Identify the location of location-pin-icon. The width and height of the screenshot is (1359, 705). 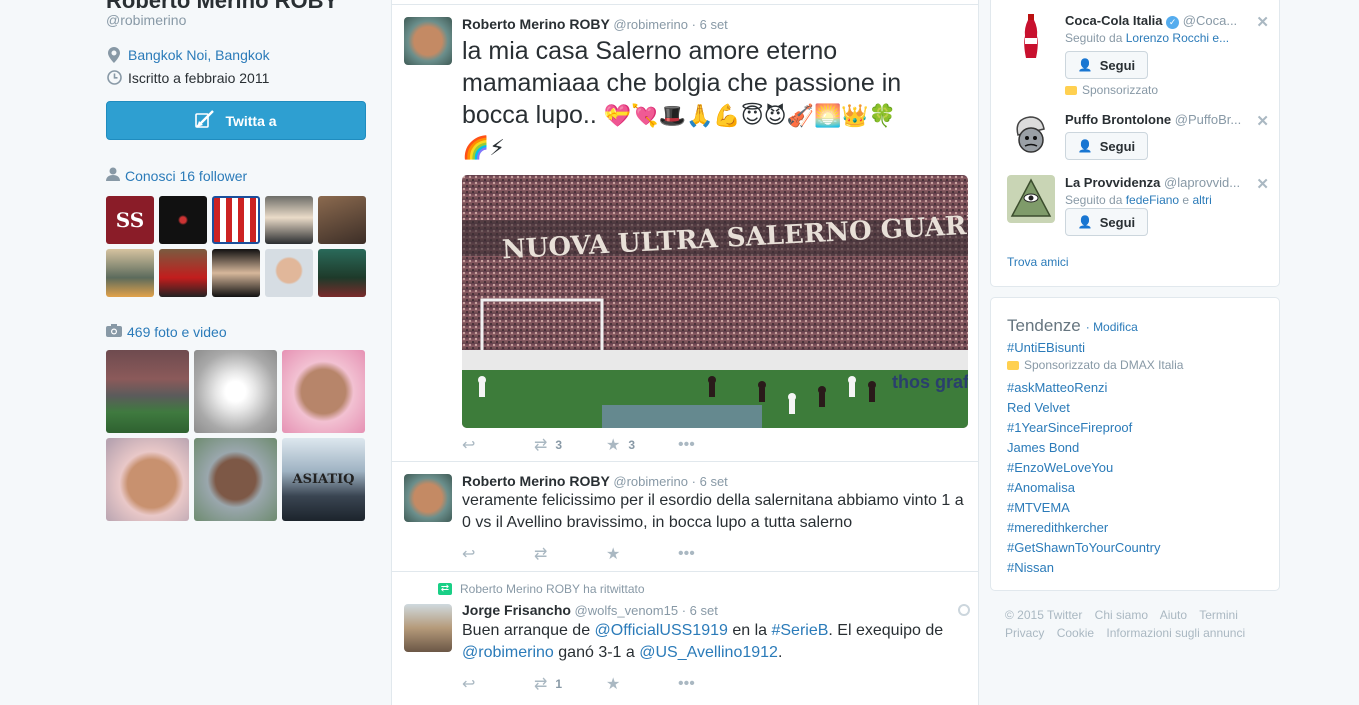
(114, 55).